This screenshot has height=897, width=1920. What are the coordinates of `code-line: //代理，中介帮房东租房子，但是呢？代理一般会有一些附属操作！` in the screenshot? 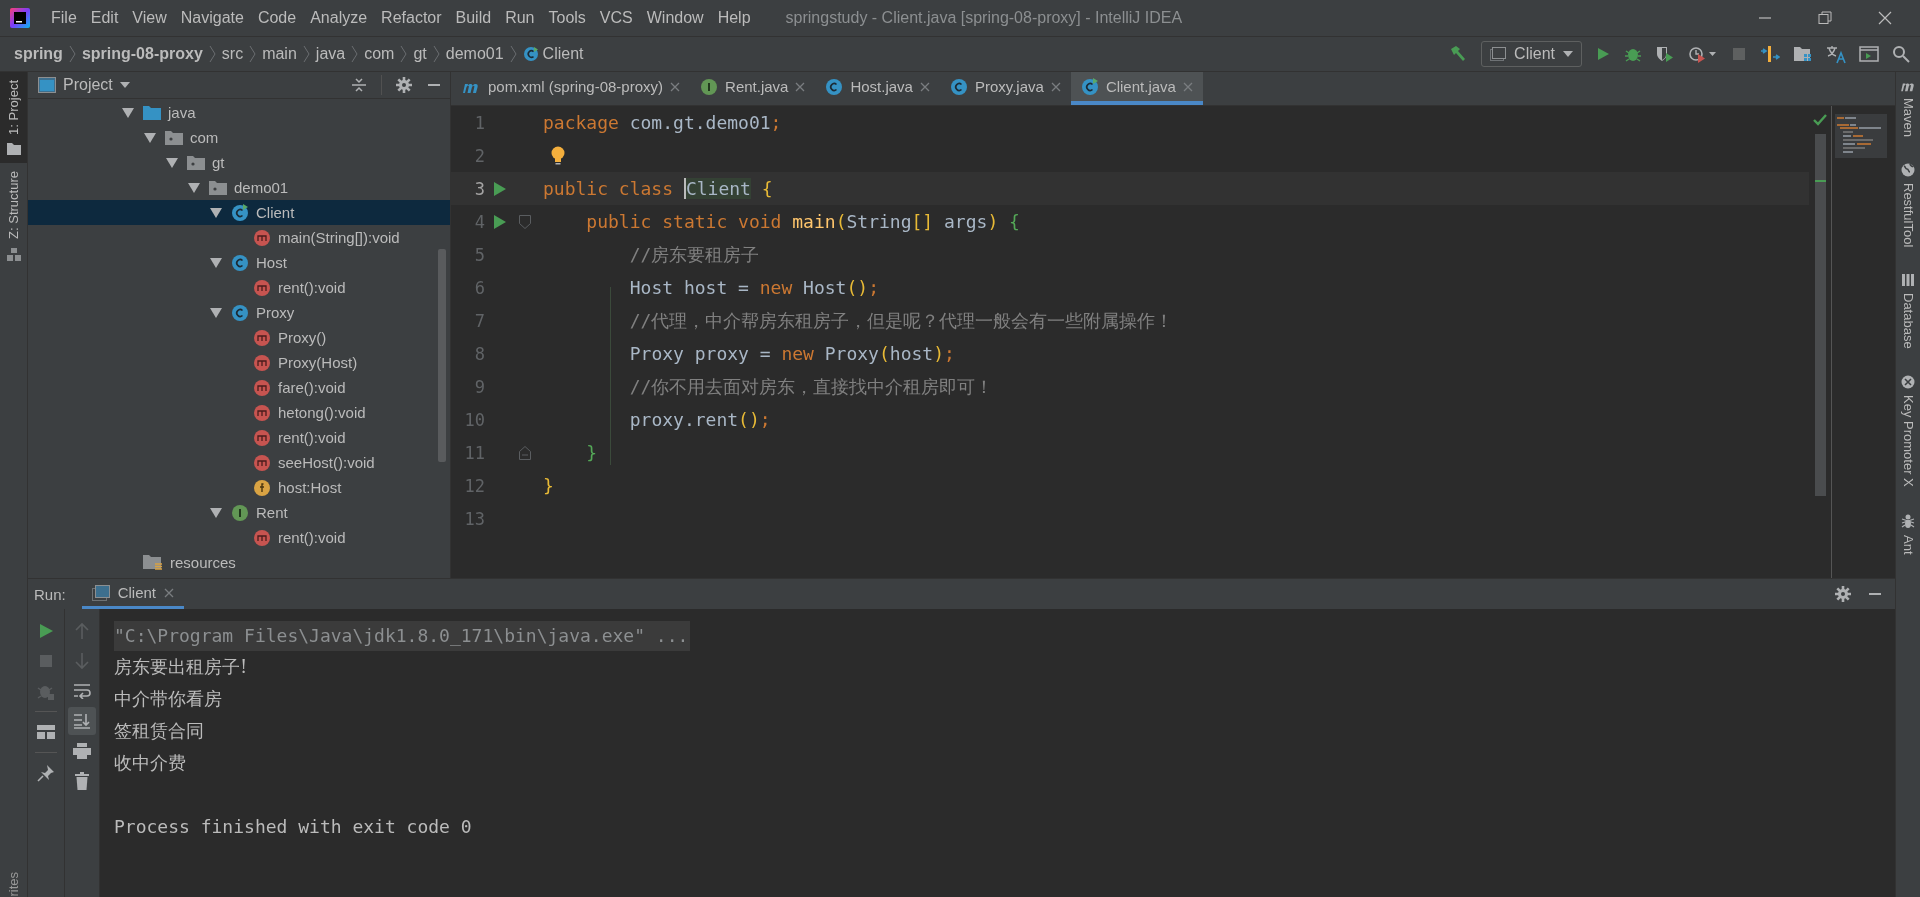 It's located at (901, 320).